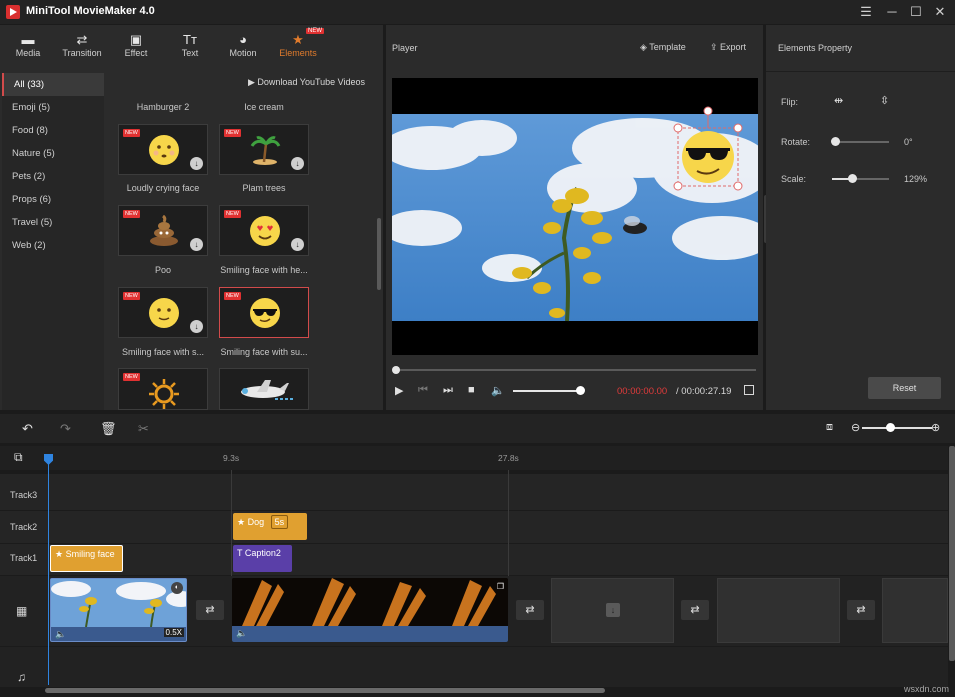 The height and width of the screenshot is (697, 955). Describe the element at coordinates (379, 254) in the screenshot. I see `elements-scrollbar` at that location.